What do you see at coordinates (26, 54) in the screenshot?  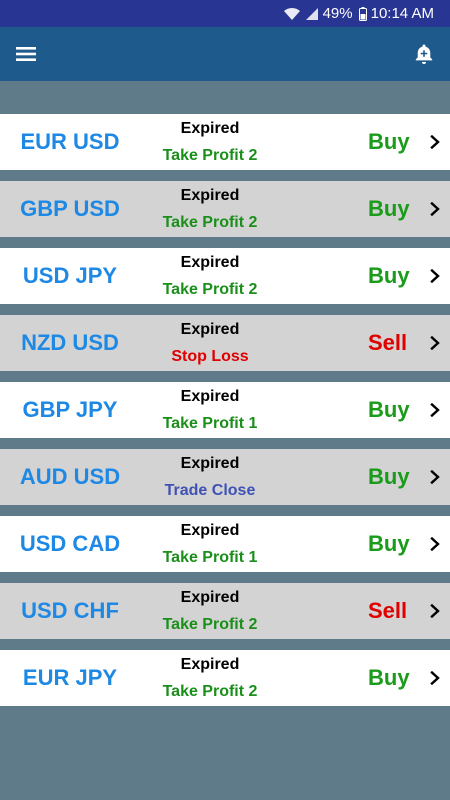 I see `hamburger-menu-icon` at bounding box center [26, 54].